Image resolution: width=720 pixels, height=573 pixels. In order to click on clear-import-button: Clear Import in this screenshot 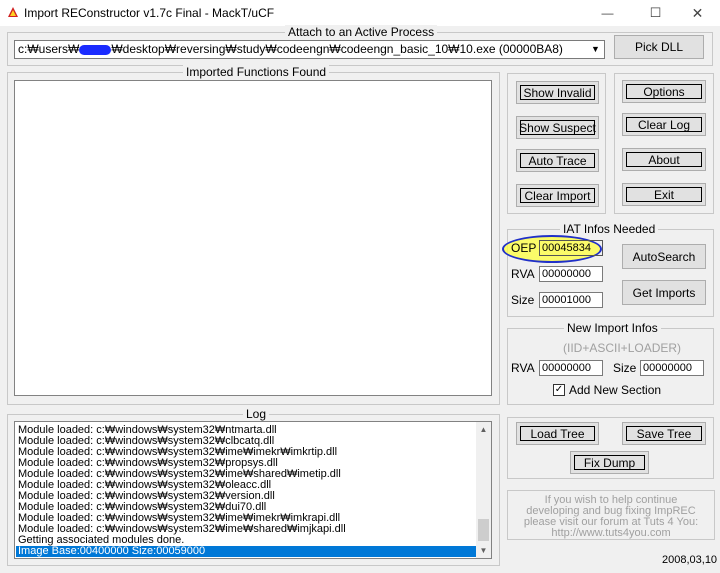, I will do `click(557, 195)`.